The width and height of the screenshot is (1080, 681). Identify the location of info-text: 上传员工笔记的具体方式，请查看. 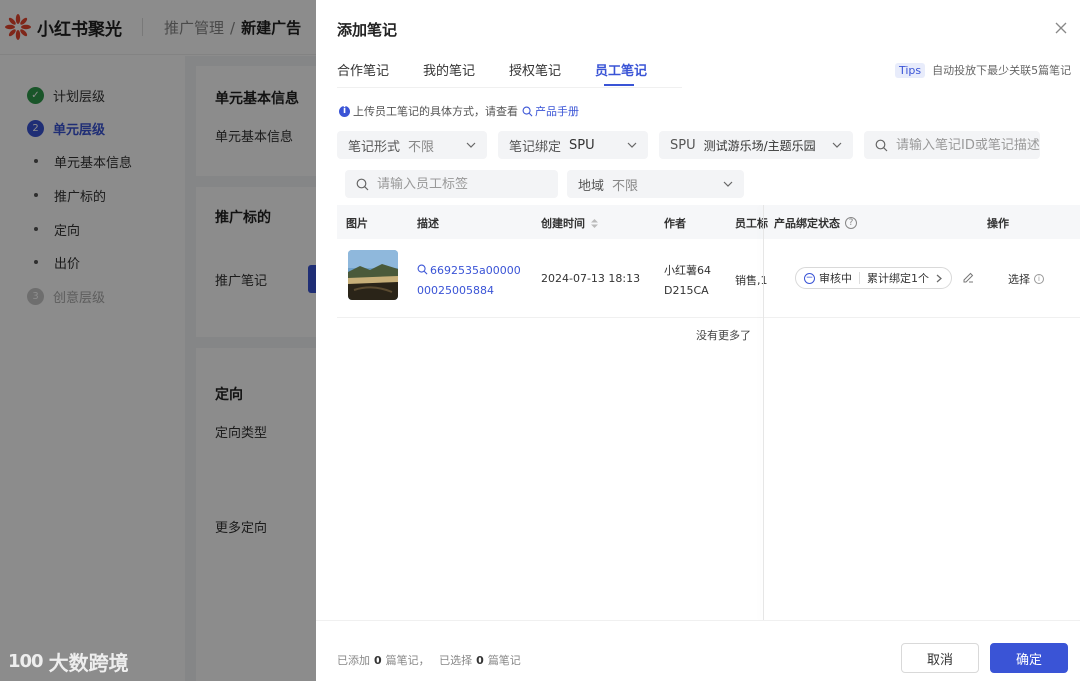
(435, 111).